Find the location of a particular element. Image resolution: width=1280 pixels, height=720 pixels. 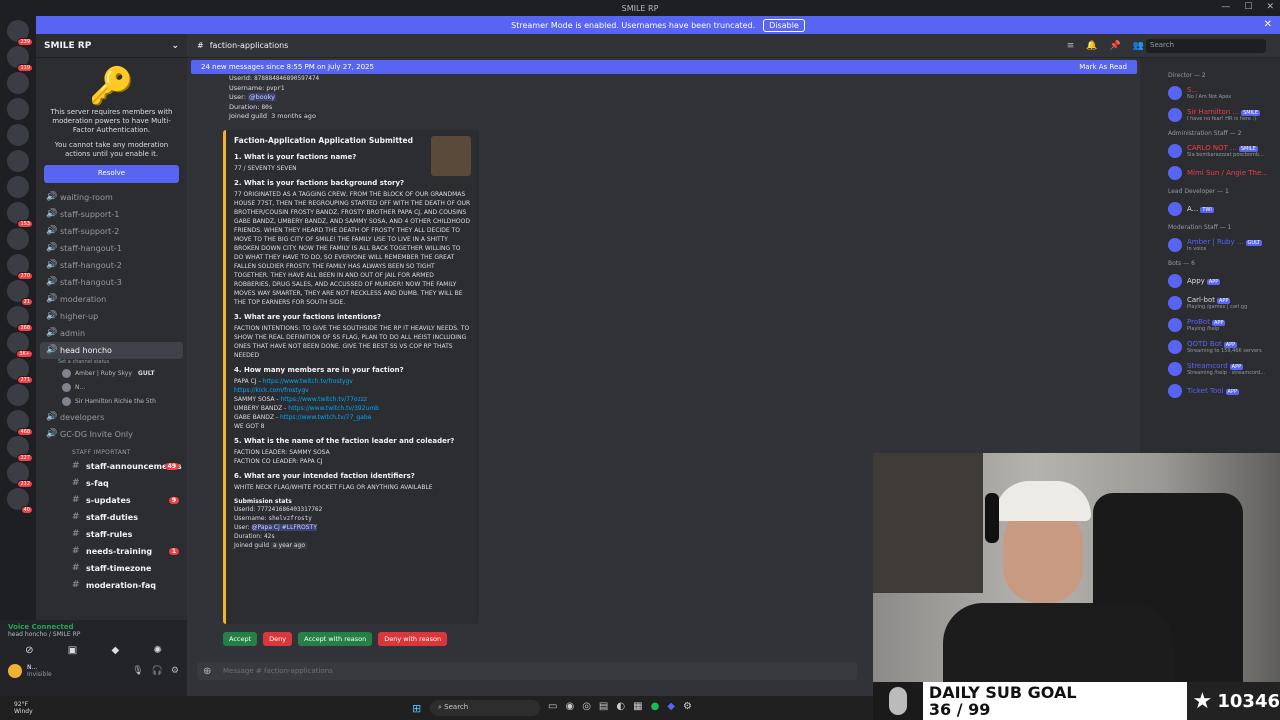

channel-staff-duties: # staff-duties is located at coordinates (111, 517).